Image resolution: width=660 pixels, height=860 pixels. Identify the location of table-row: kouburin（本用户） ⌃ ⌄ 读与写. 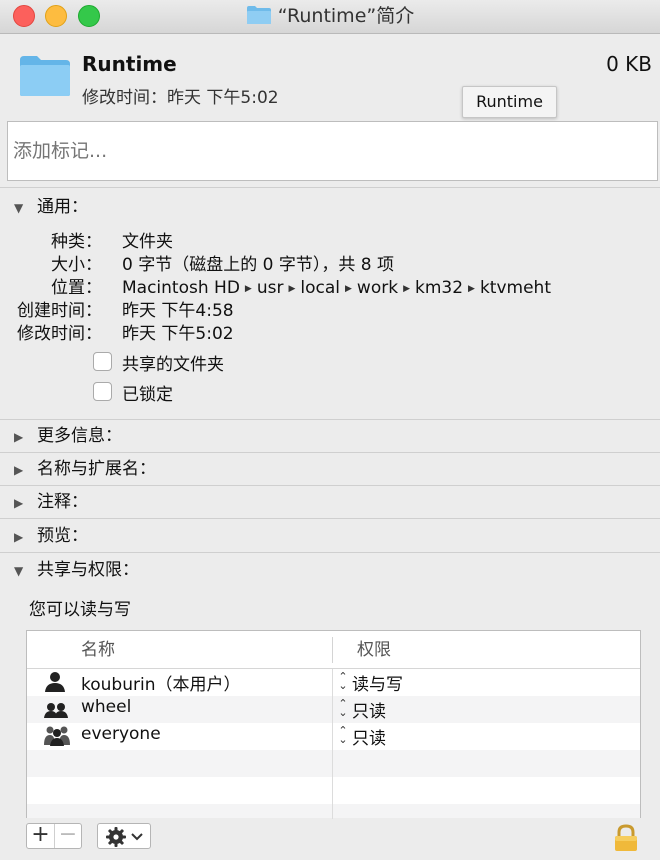
(333, 682).